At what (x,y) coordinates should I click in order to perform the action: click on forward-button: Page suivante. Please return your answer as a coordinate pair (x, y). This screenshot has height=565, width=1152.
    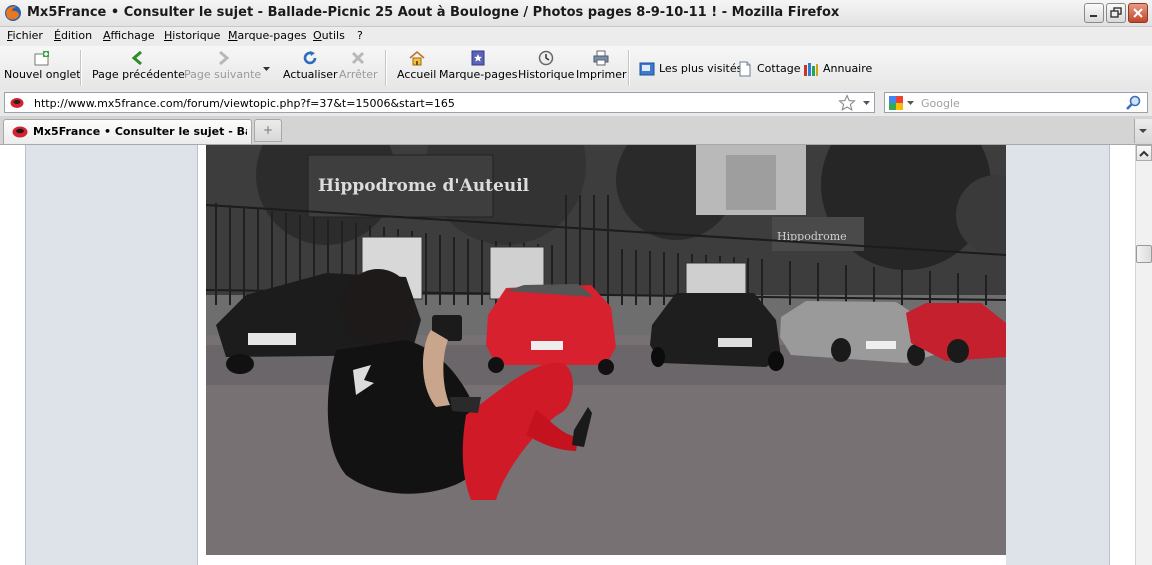
    Looking at the image, I should click on (222, 65).